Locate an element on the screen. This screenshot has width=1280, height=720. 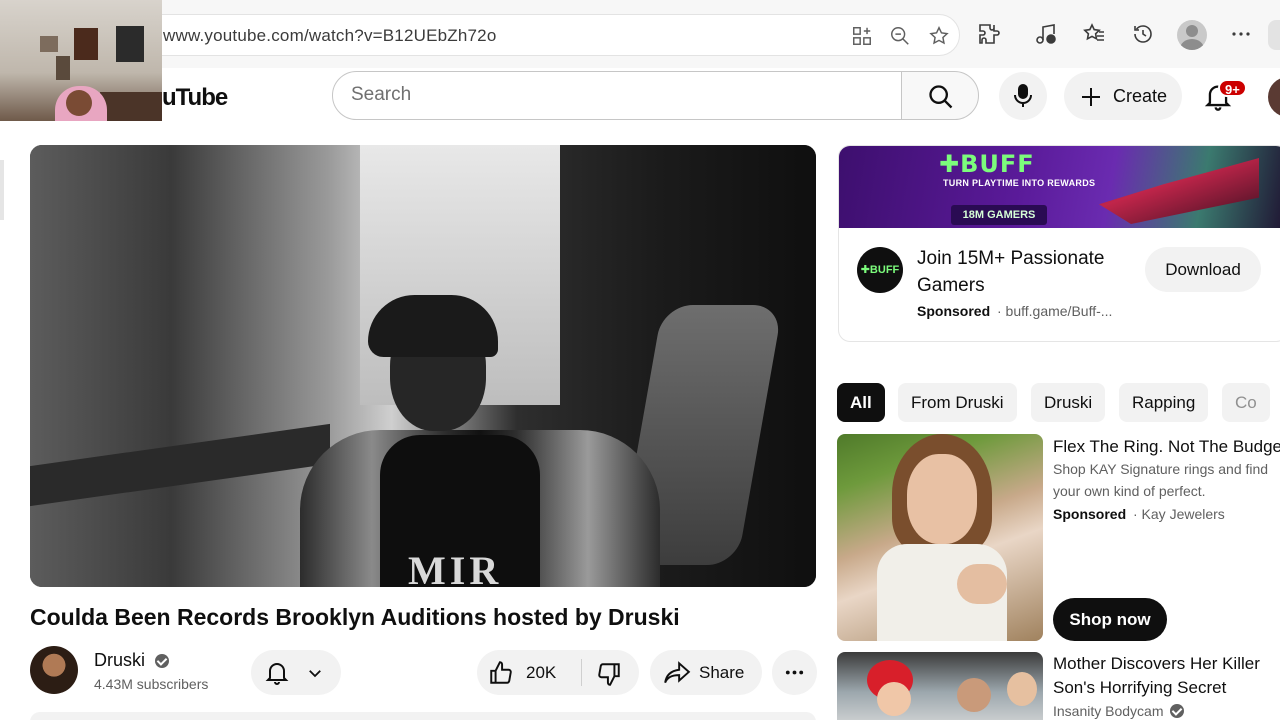
share-label: Share is located at coordinates (722, 672).